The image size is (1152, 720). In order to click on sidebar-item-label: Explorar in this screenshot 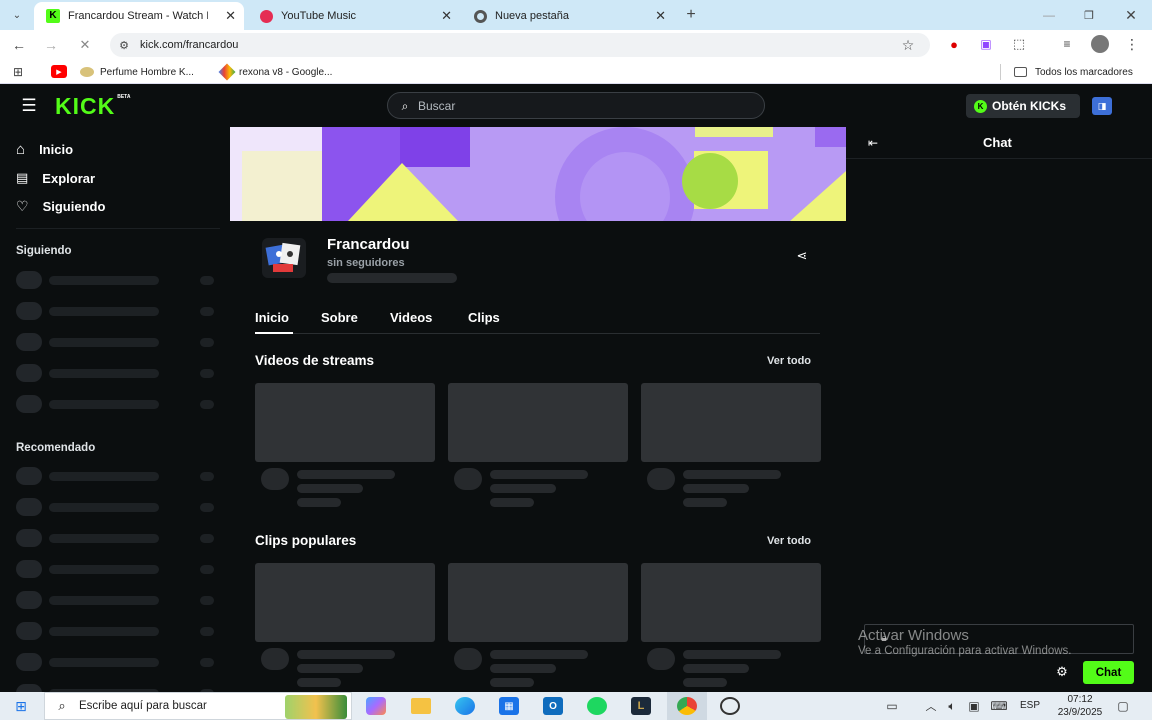, I will do `click(69, 178)`.